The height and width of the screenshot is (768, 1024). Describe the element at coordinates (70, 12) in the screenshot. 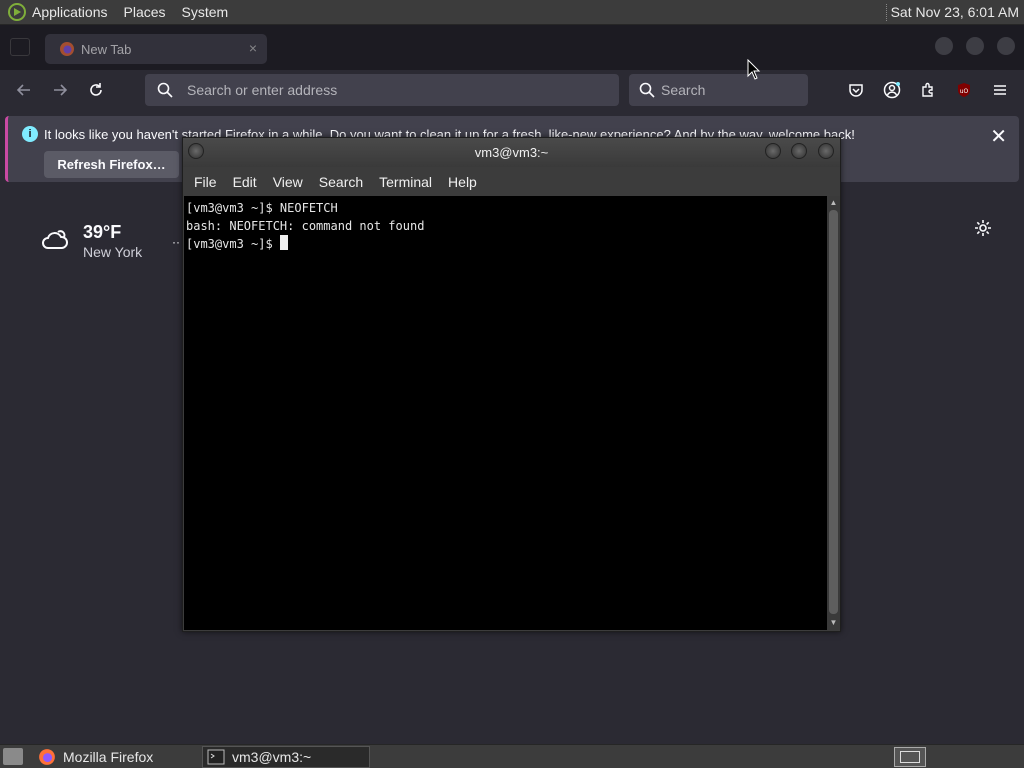

I see `applications-menu: Applications` at that location.